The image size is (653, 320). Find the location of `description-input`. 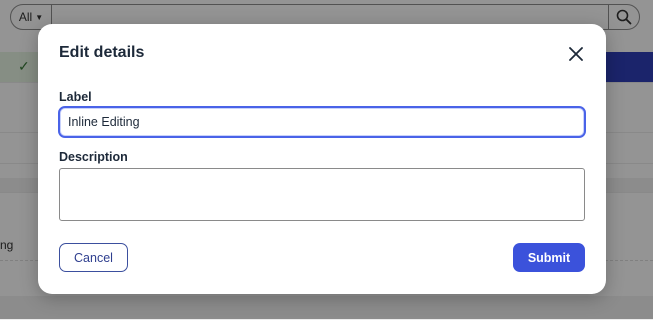

description-input is located at coordinates (322, 194).